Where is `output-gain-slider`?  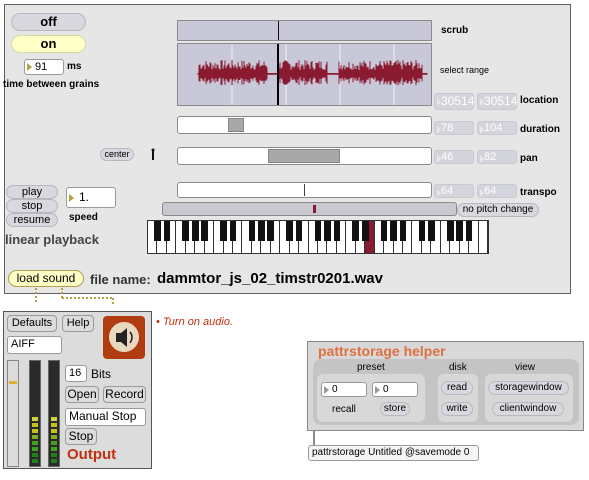
output-gain-slider is located at coordinates (13, 413).